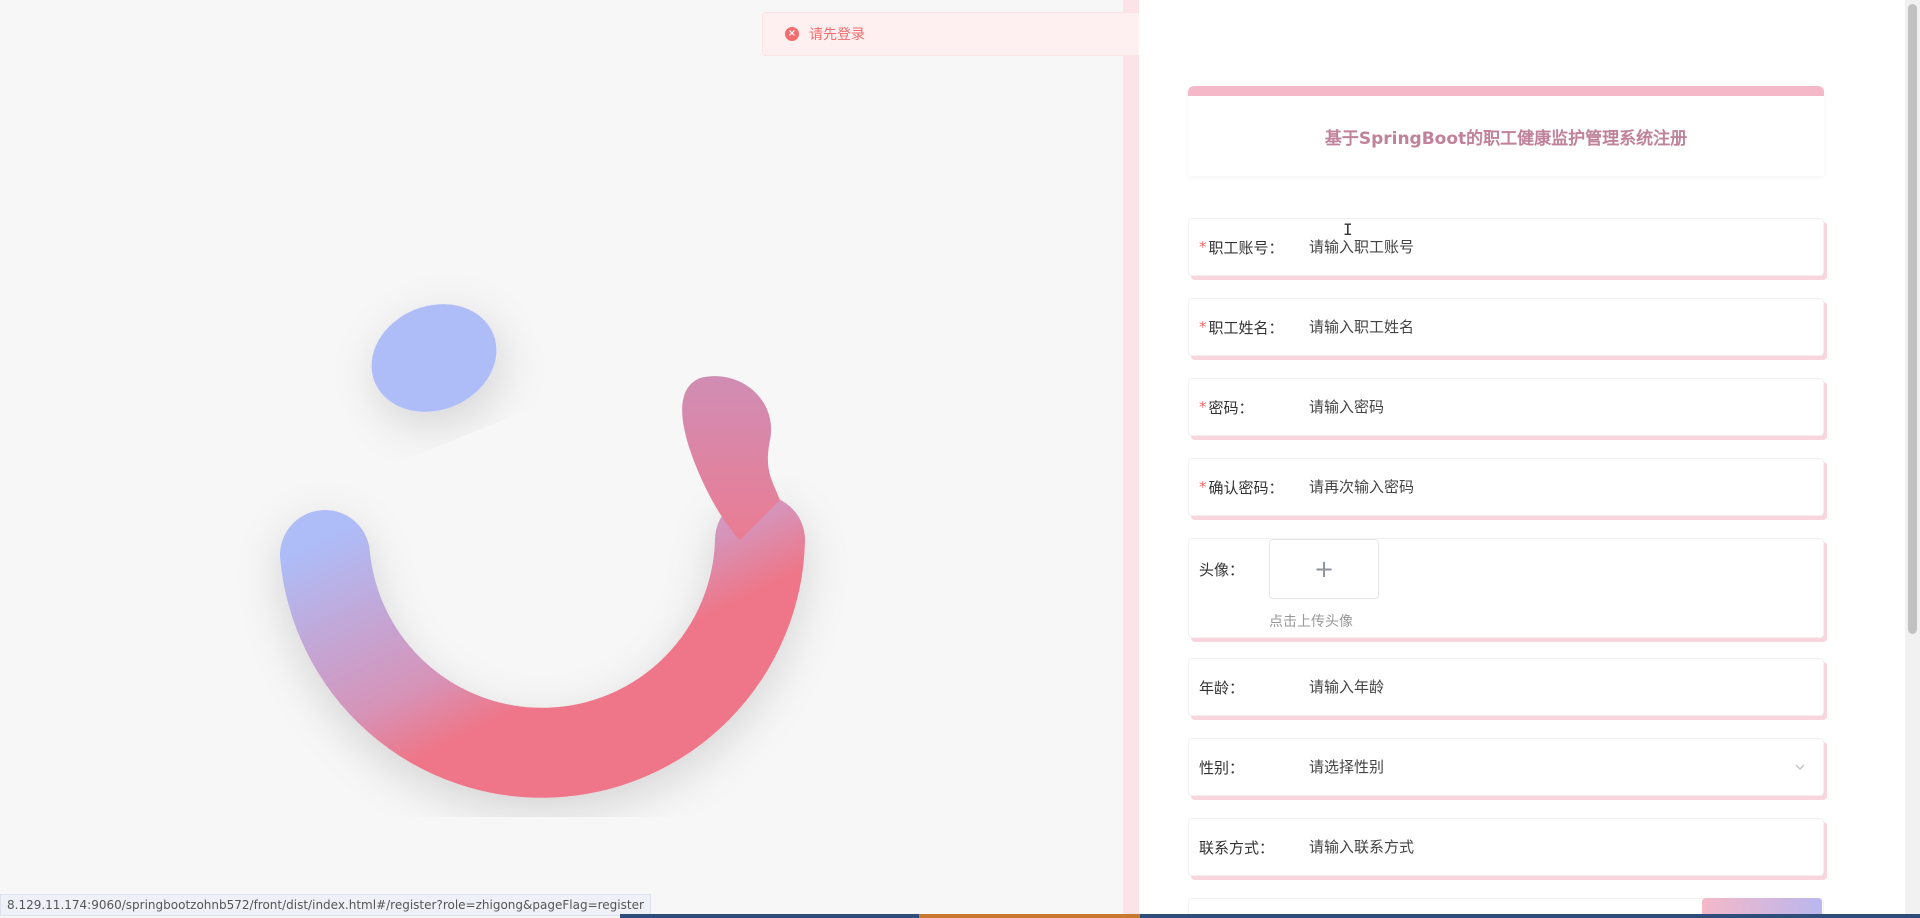 The image size is (1920, 918). I want to click on confirm-password-input, so click(1566, 487).